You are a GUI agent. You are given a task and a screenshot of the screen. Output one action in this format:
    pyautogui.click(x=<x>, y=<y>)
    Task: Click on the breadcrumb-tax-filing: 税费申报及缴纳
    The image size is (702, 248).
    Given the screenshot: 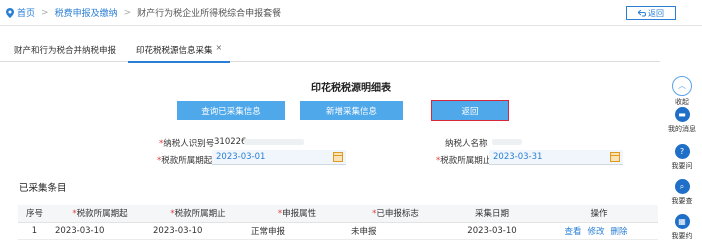 What is the action you would take?
    pyautogui.click(x=86, y=12)
    